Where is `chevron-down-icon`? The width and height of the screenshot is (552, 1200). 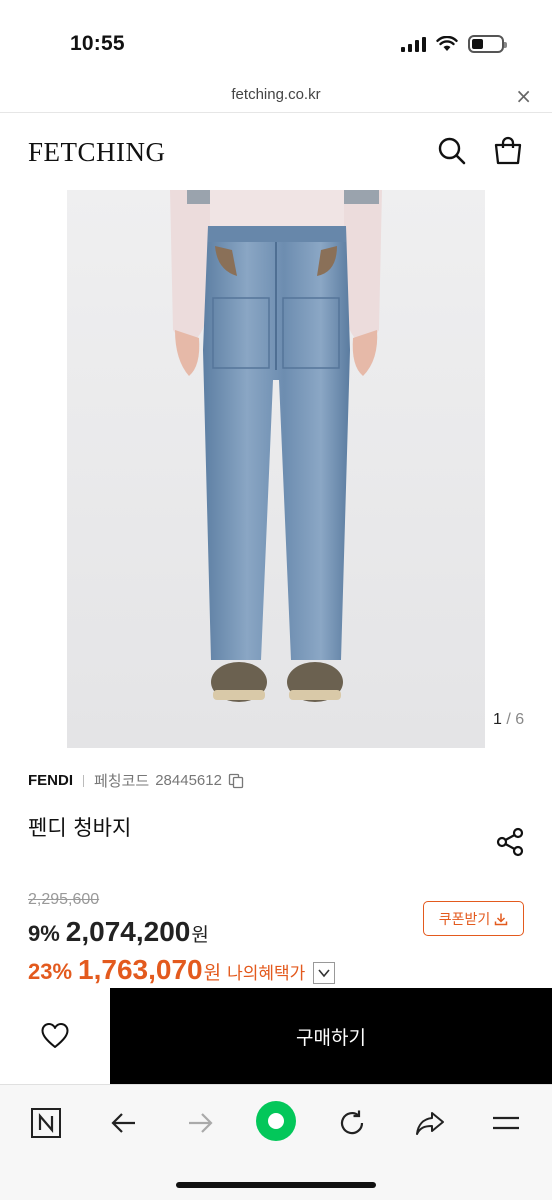
chevron-down-icon is located at coordinates (324, 973).